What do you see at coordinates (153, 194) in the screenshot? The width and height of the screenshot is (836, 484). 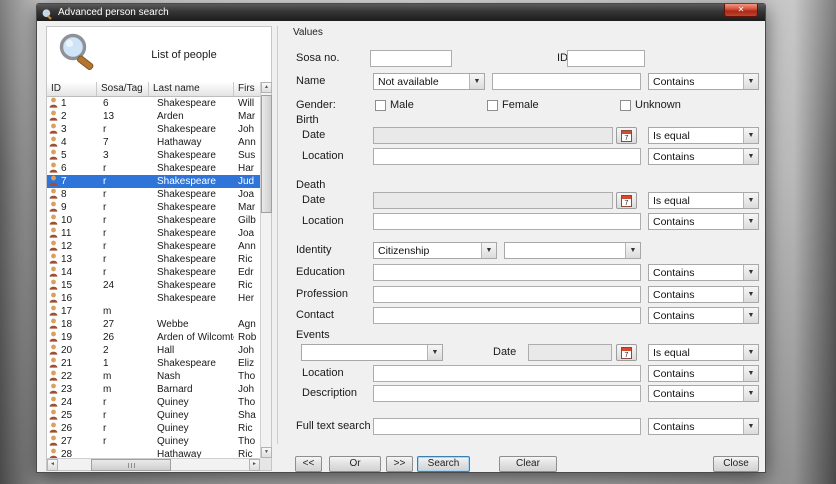 I see `table-row: 8 r Shakespeare Joa` at bounding box center [153, 194].